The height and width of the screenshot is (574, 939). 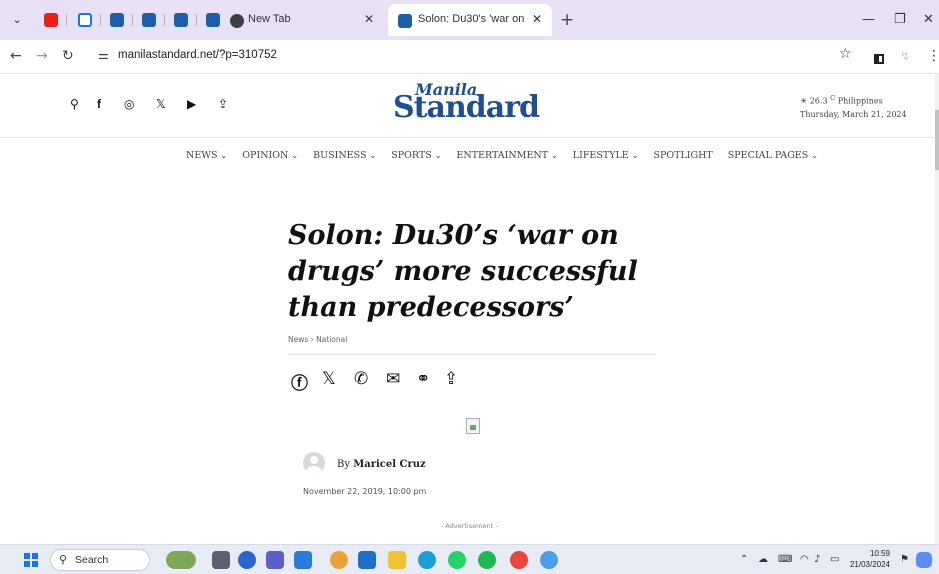 I want to click on wifi-icon: ◠, so click(x=804, y=559).